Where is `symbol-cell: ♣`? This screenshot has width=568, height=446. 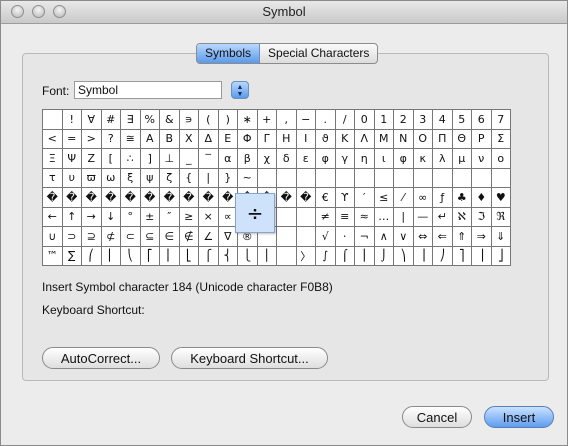 symbol-cell: ♣ is located at coordinates (462, 198).